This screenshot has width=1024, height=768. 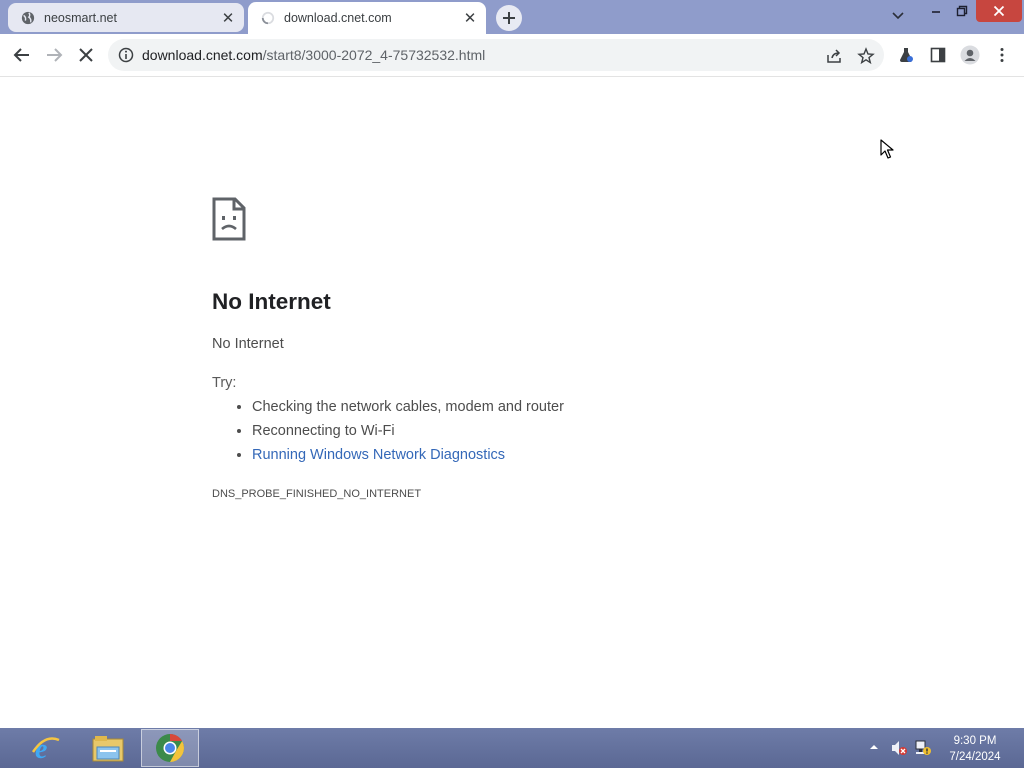 I want to click on try-label: Try:, so click(x=224, y=383).